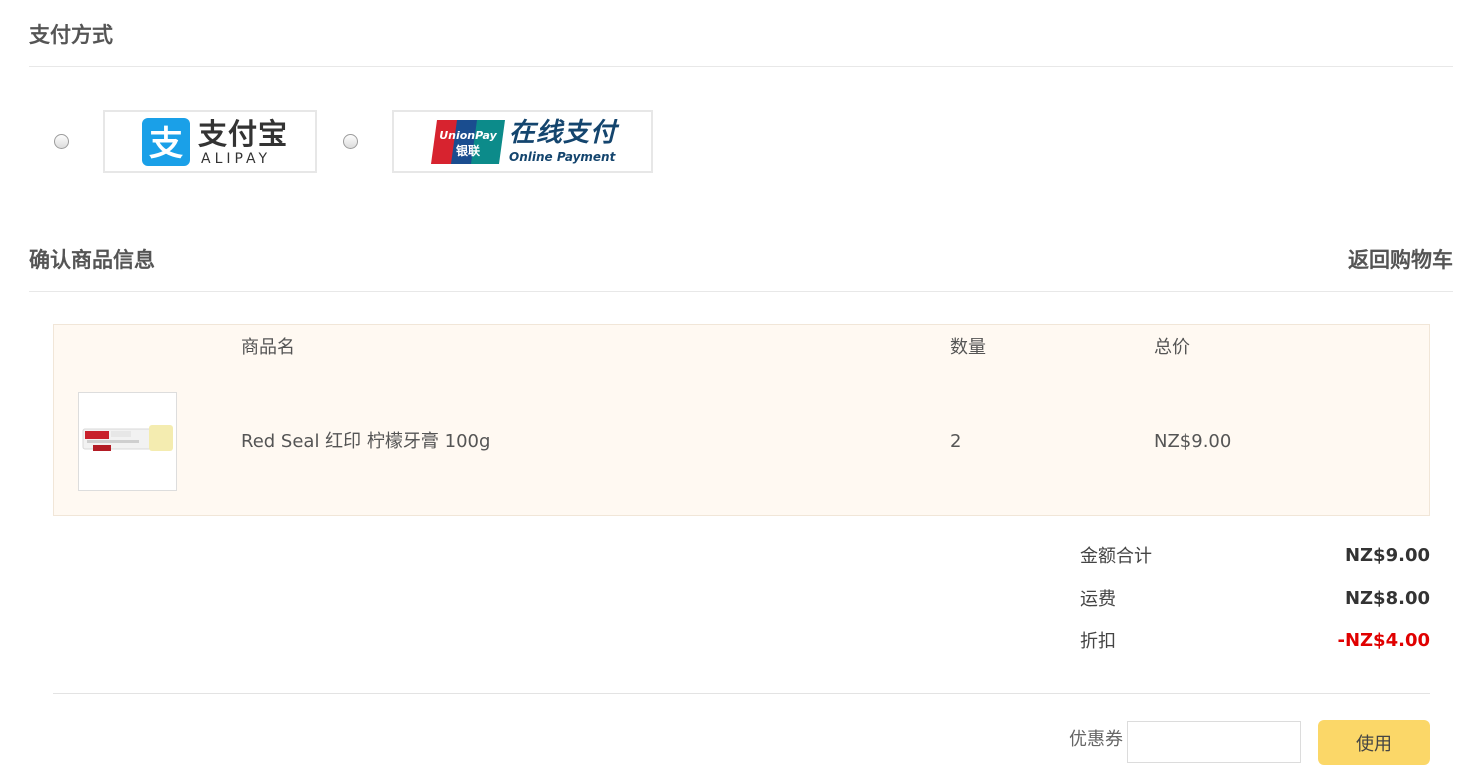  Describe the element at coordinates (741, 268) in the screenshot. I see `confirm-section-header: 确认商品信息 返回购物车` at that location.